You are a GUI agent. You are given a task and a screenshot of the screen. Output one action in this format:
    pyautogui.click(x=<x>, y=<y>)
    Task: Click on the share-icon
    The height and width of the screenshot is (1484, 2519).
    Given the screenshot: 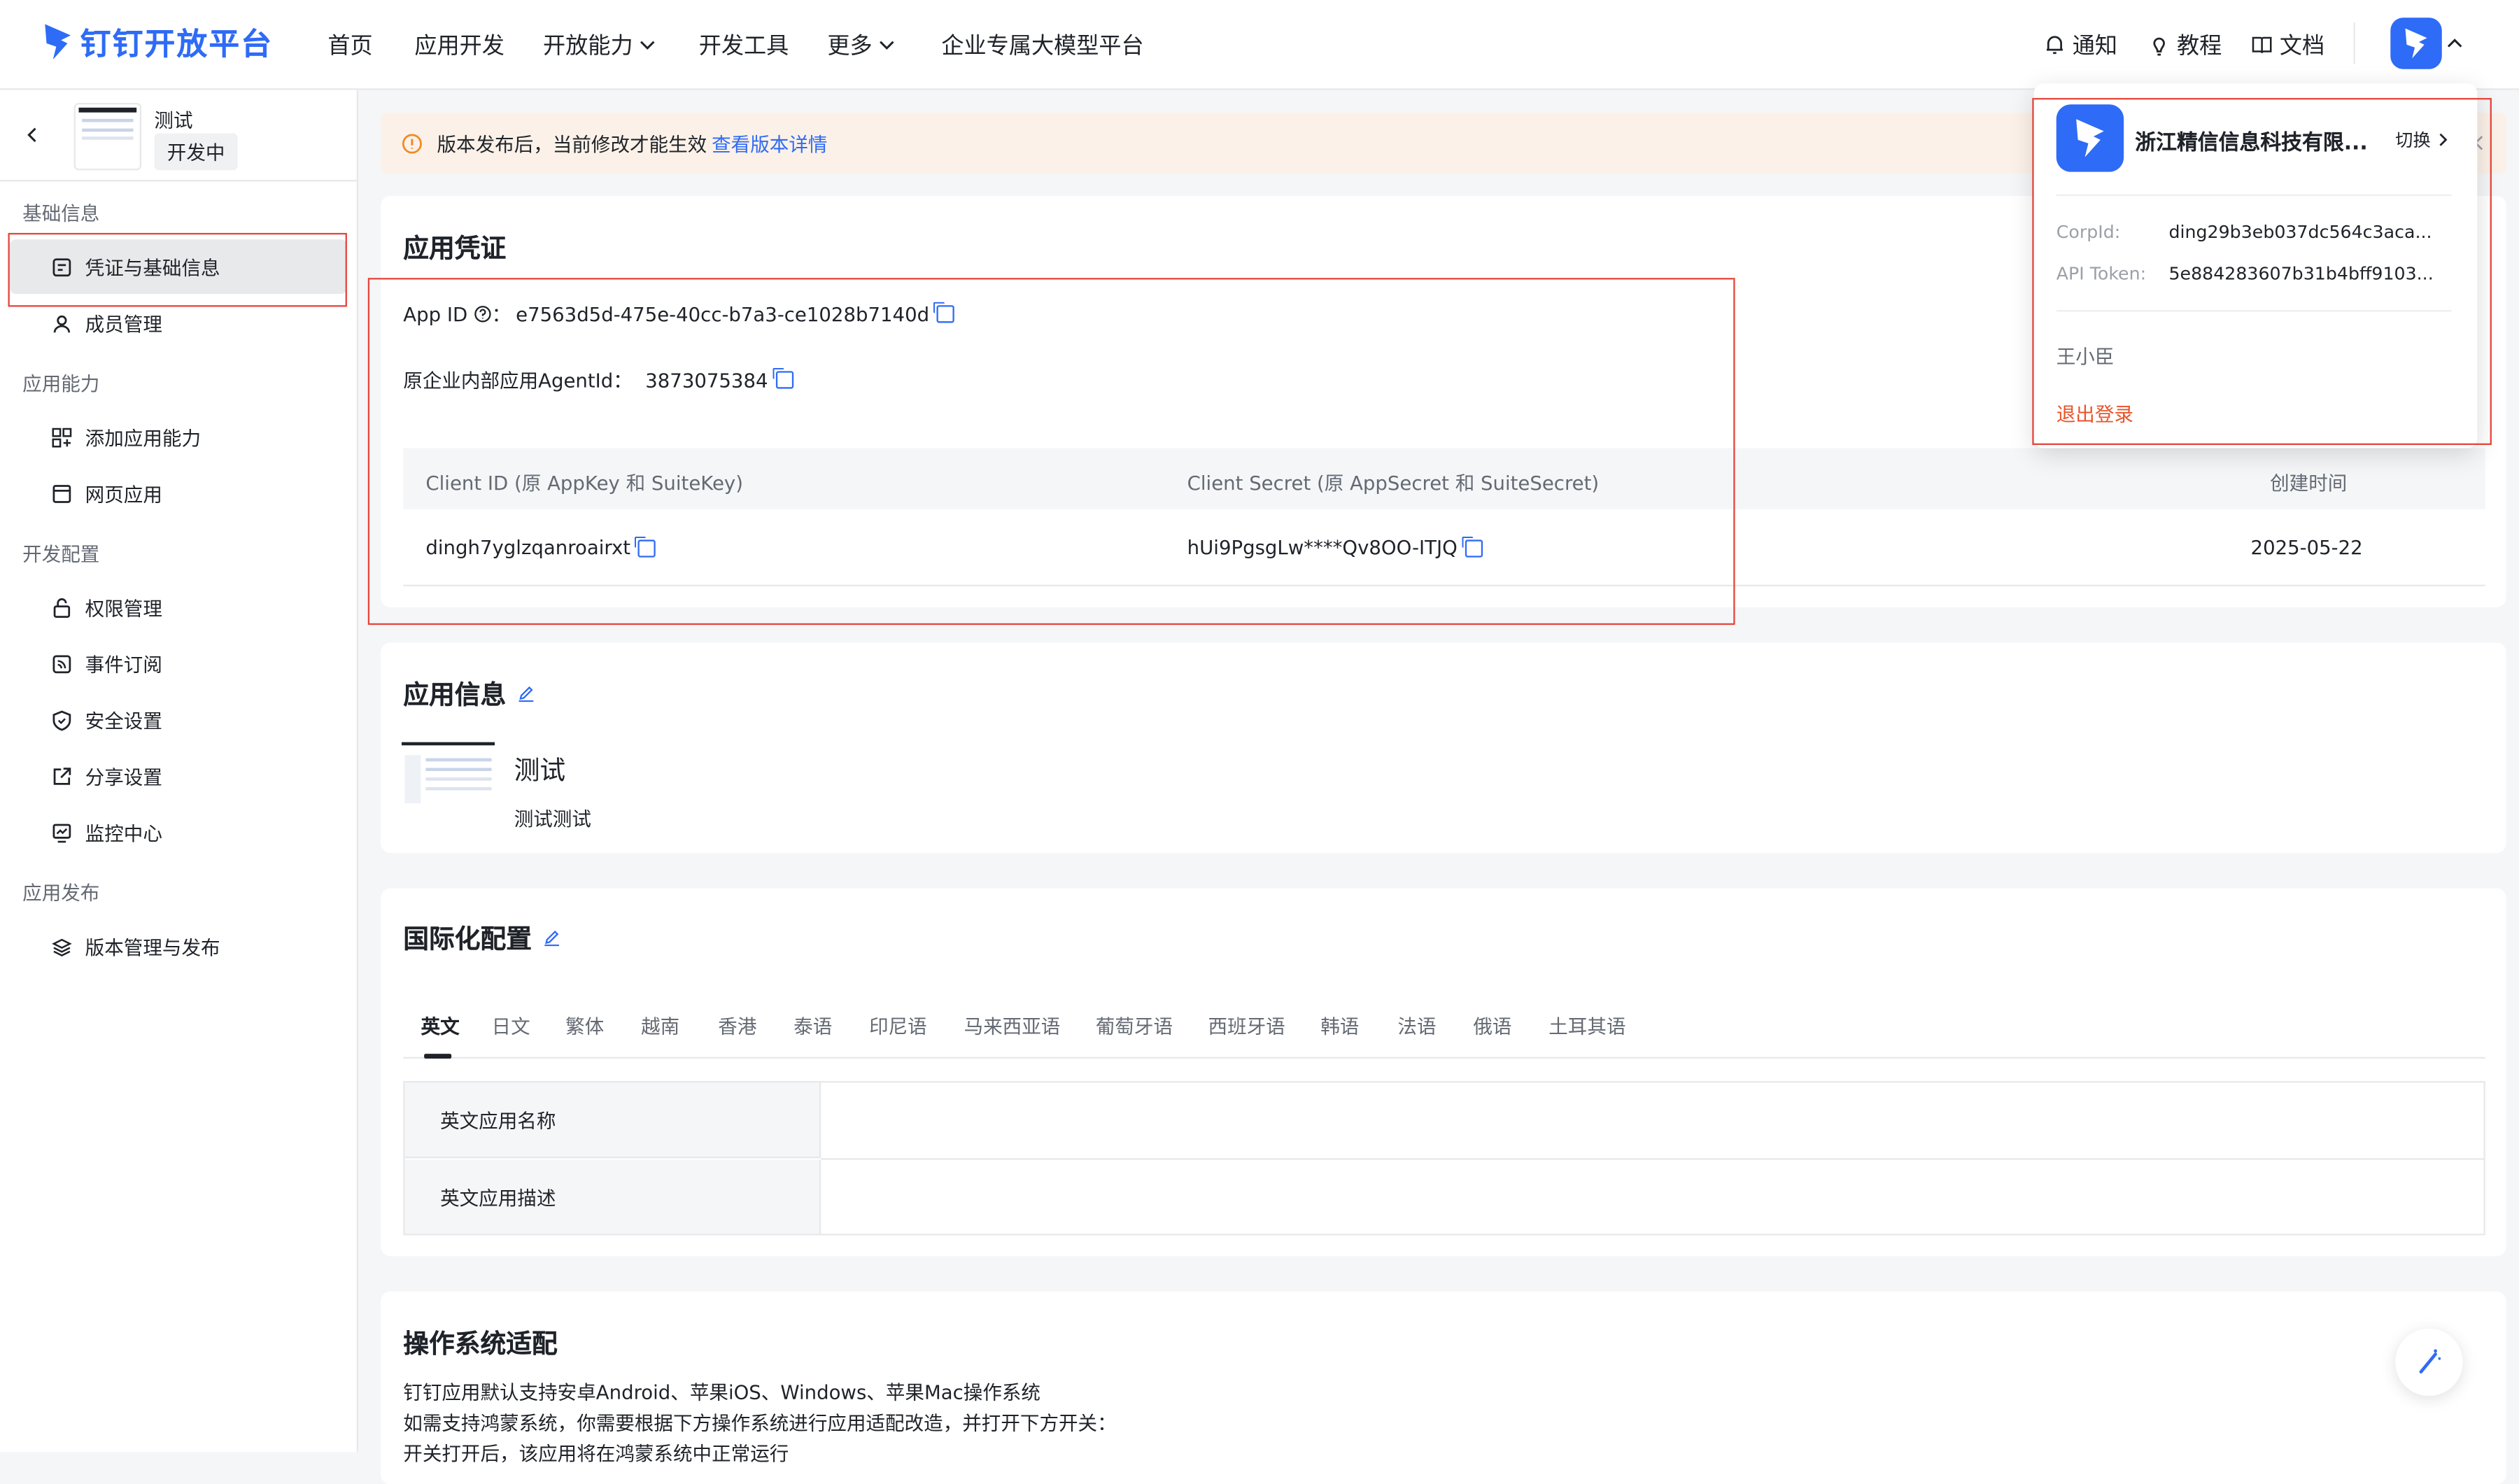 What is the action you would take?
    pyautogui.click(x=61, y=776)
    